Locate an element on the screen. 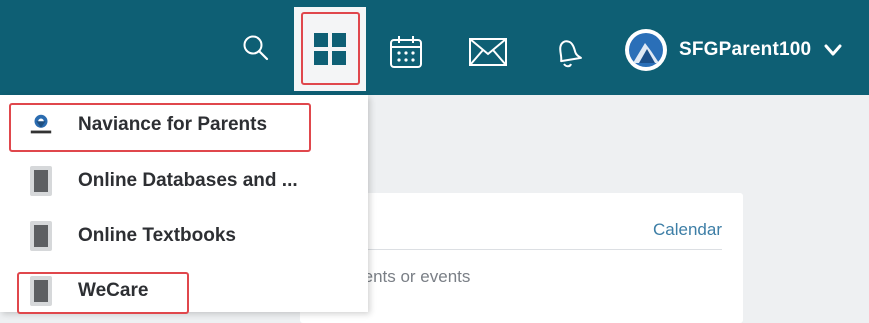  bell-icon is located at coordinates (570, 54).